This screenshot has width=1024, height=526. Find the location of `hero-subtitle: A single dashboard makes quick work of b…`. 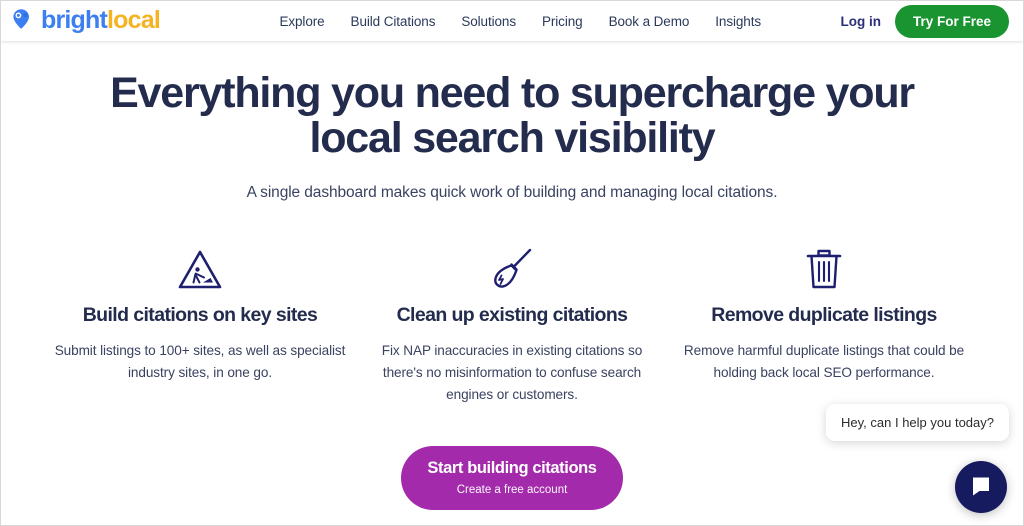

hero-subtitle: A single dashboard makes quick work of b… is located at coordinates (512, 193).